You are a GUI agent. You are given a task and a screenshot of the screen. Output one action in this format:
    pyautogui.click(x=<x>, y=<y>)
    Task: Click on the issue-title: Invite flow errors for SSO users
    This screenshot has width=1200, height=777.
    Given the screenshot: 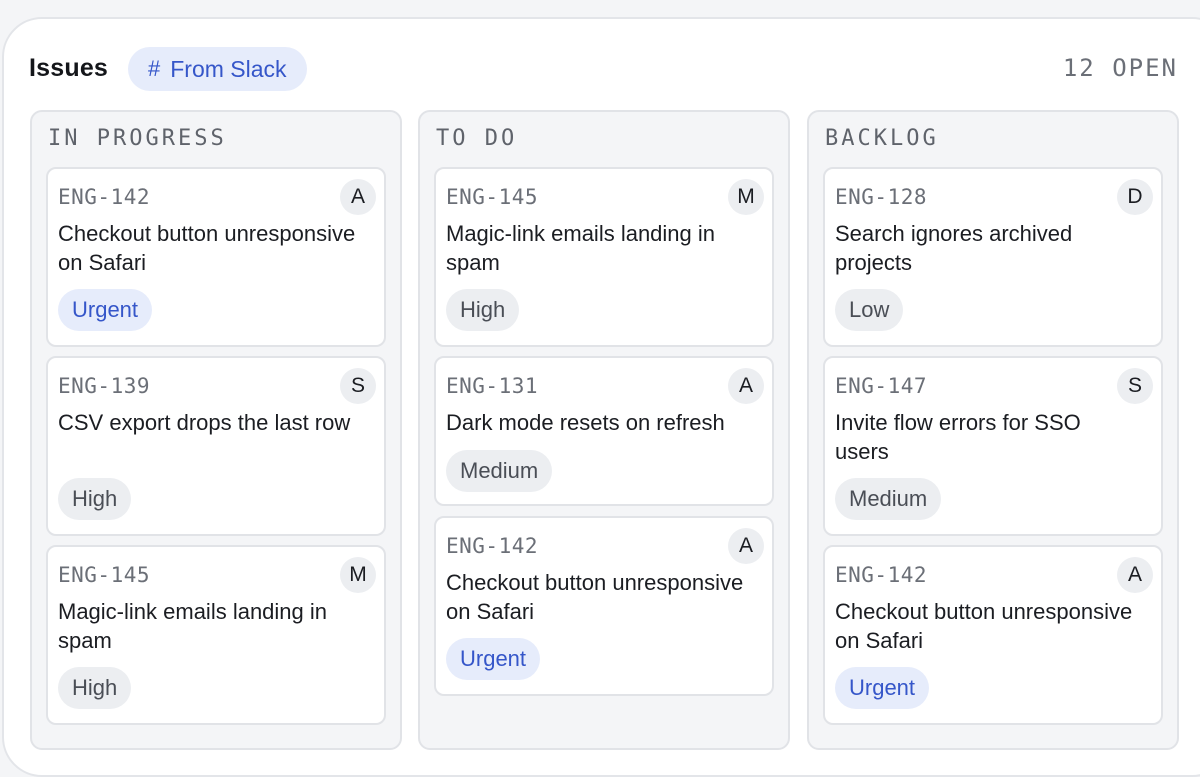 What is the action you would take?
    pyautogui.click(x=958, y=437)
    